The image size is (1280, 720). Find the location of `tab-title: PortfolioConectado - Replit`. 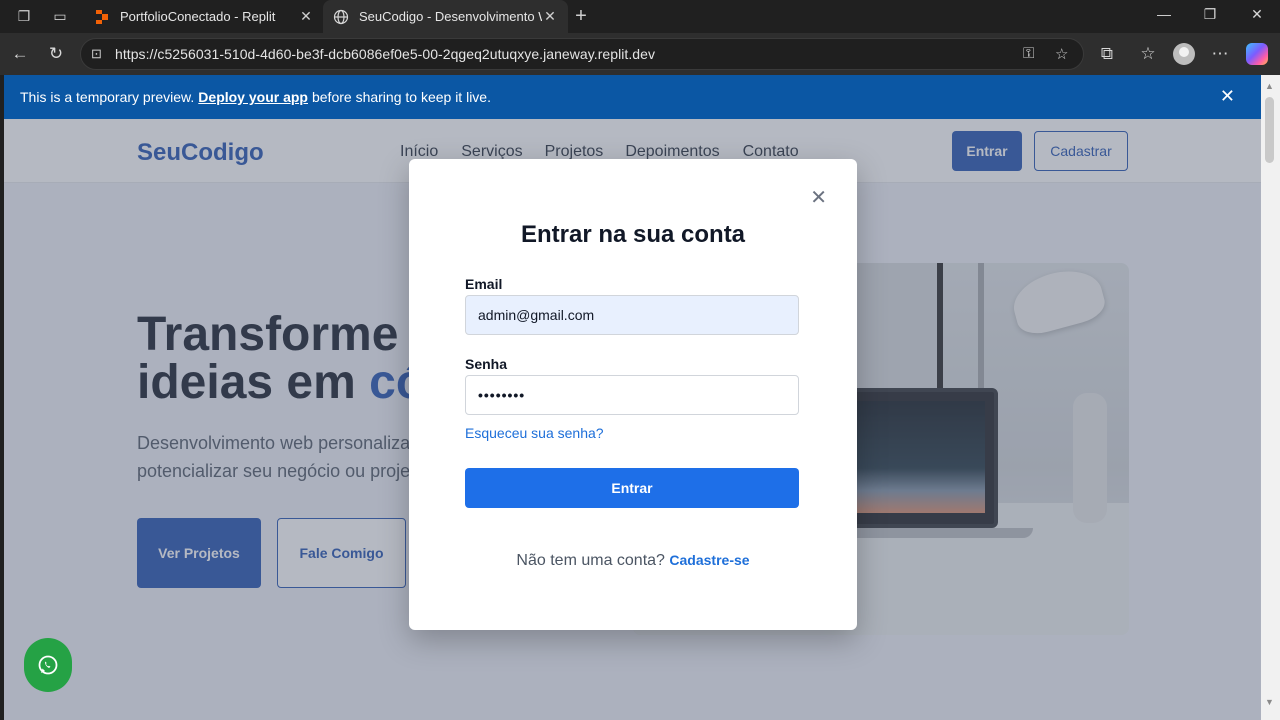

tab-title: PortfolioConectado - Replit is located at coordinates (198, 16).